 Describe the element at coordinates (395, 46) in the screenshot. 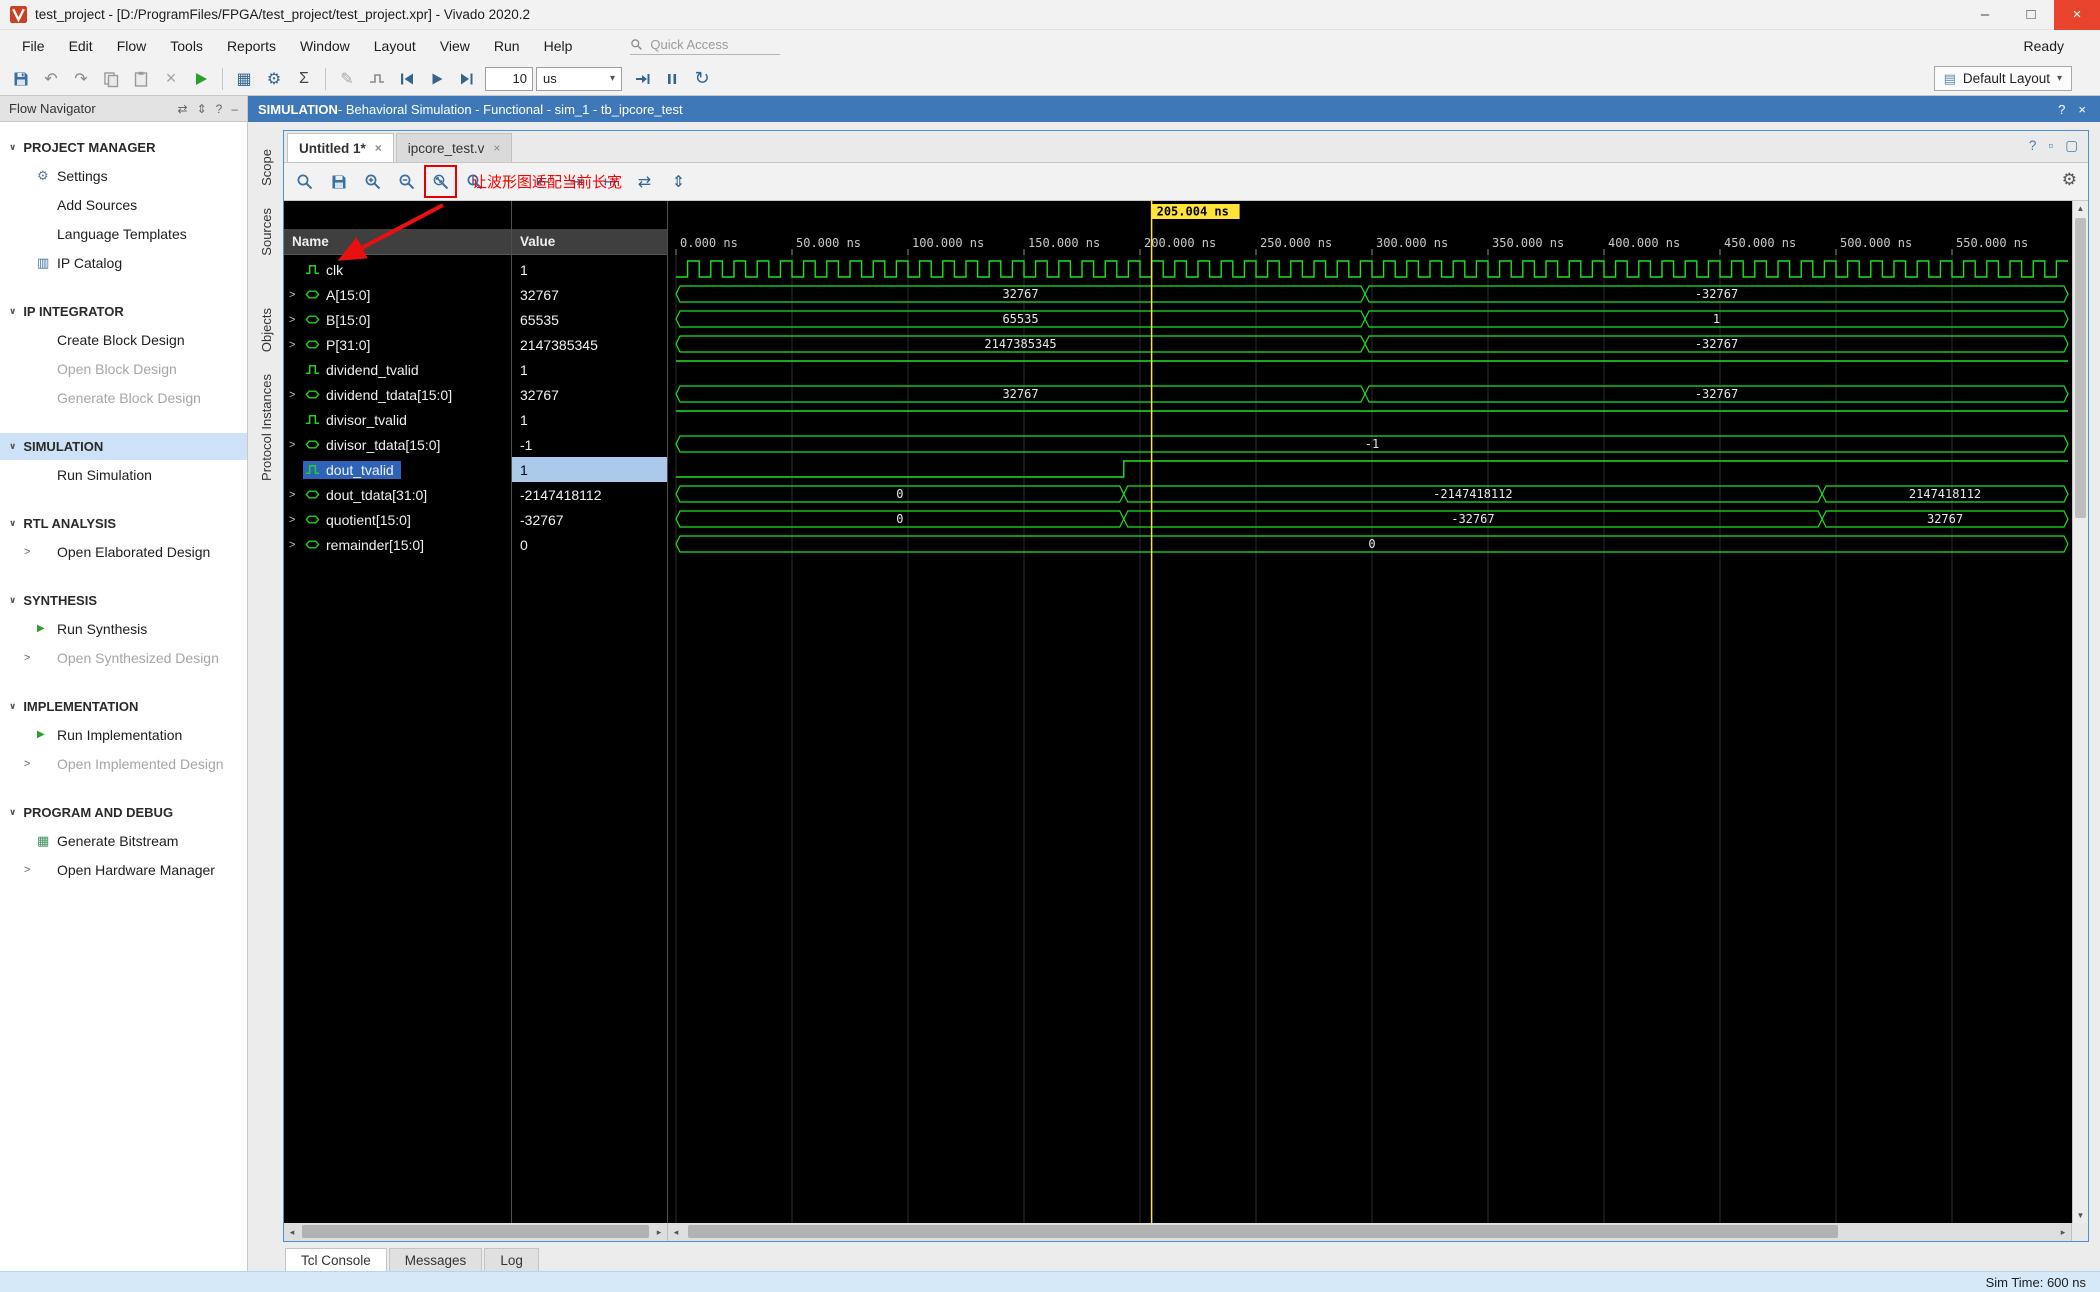

I see `menu-layout: Layout` at that location.